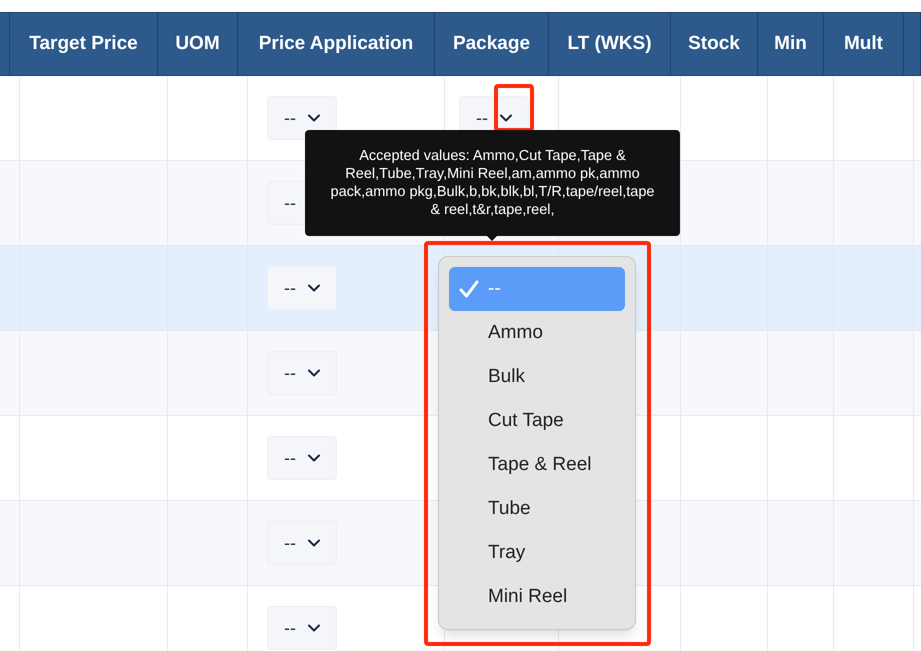  What do you see at coordinates (714, 44) in the screenshot?
I see `column-header: Stock` at bounding box center [714, 44].